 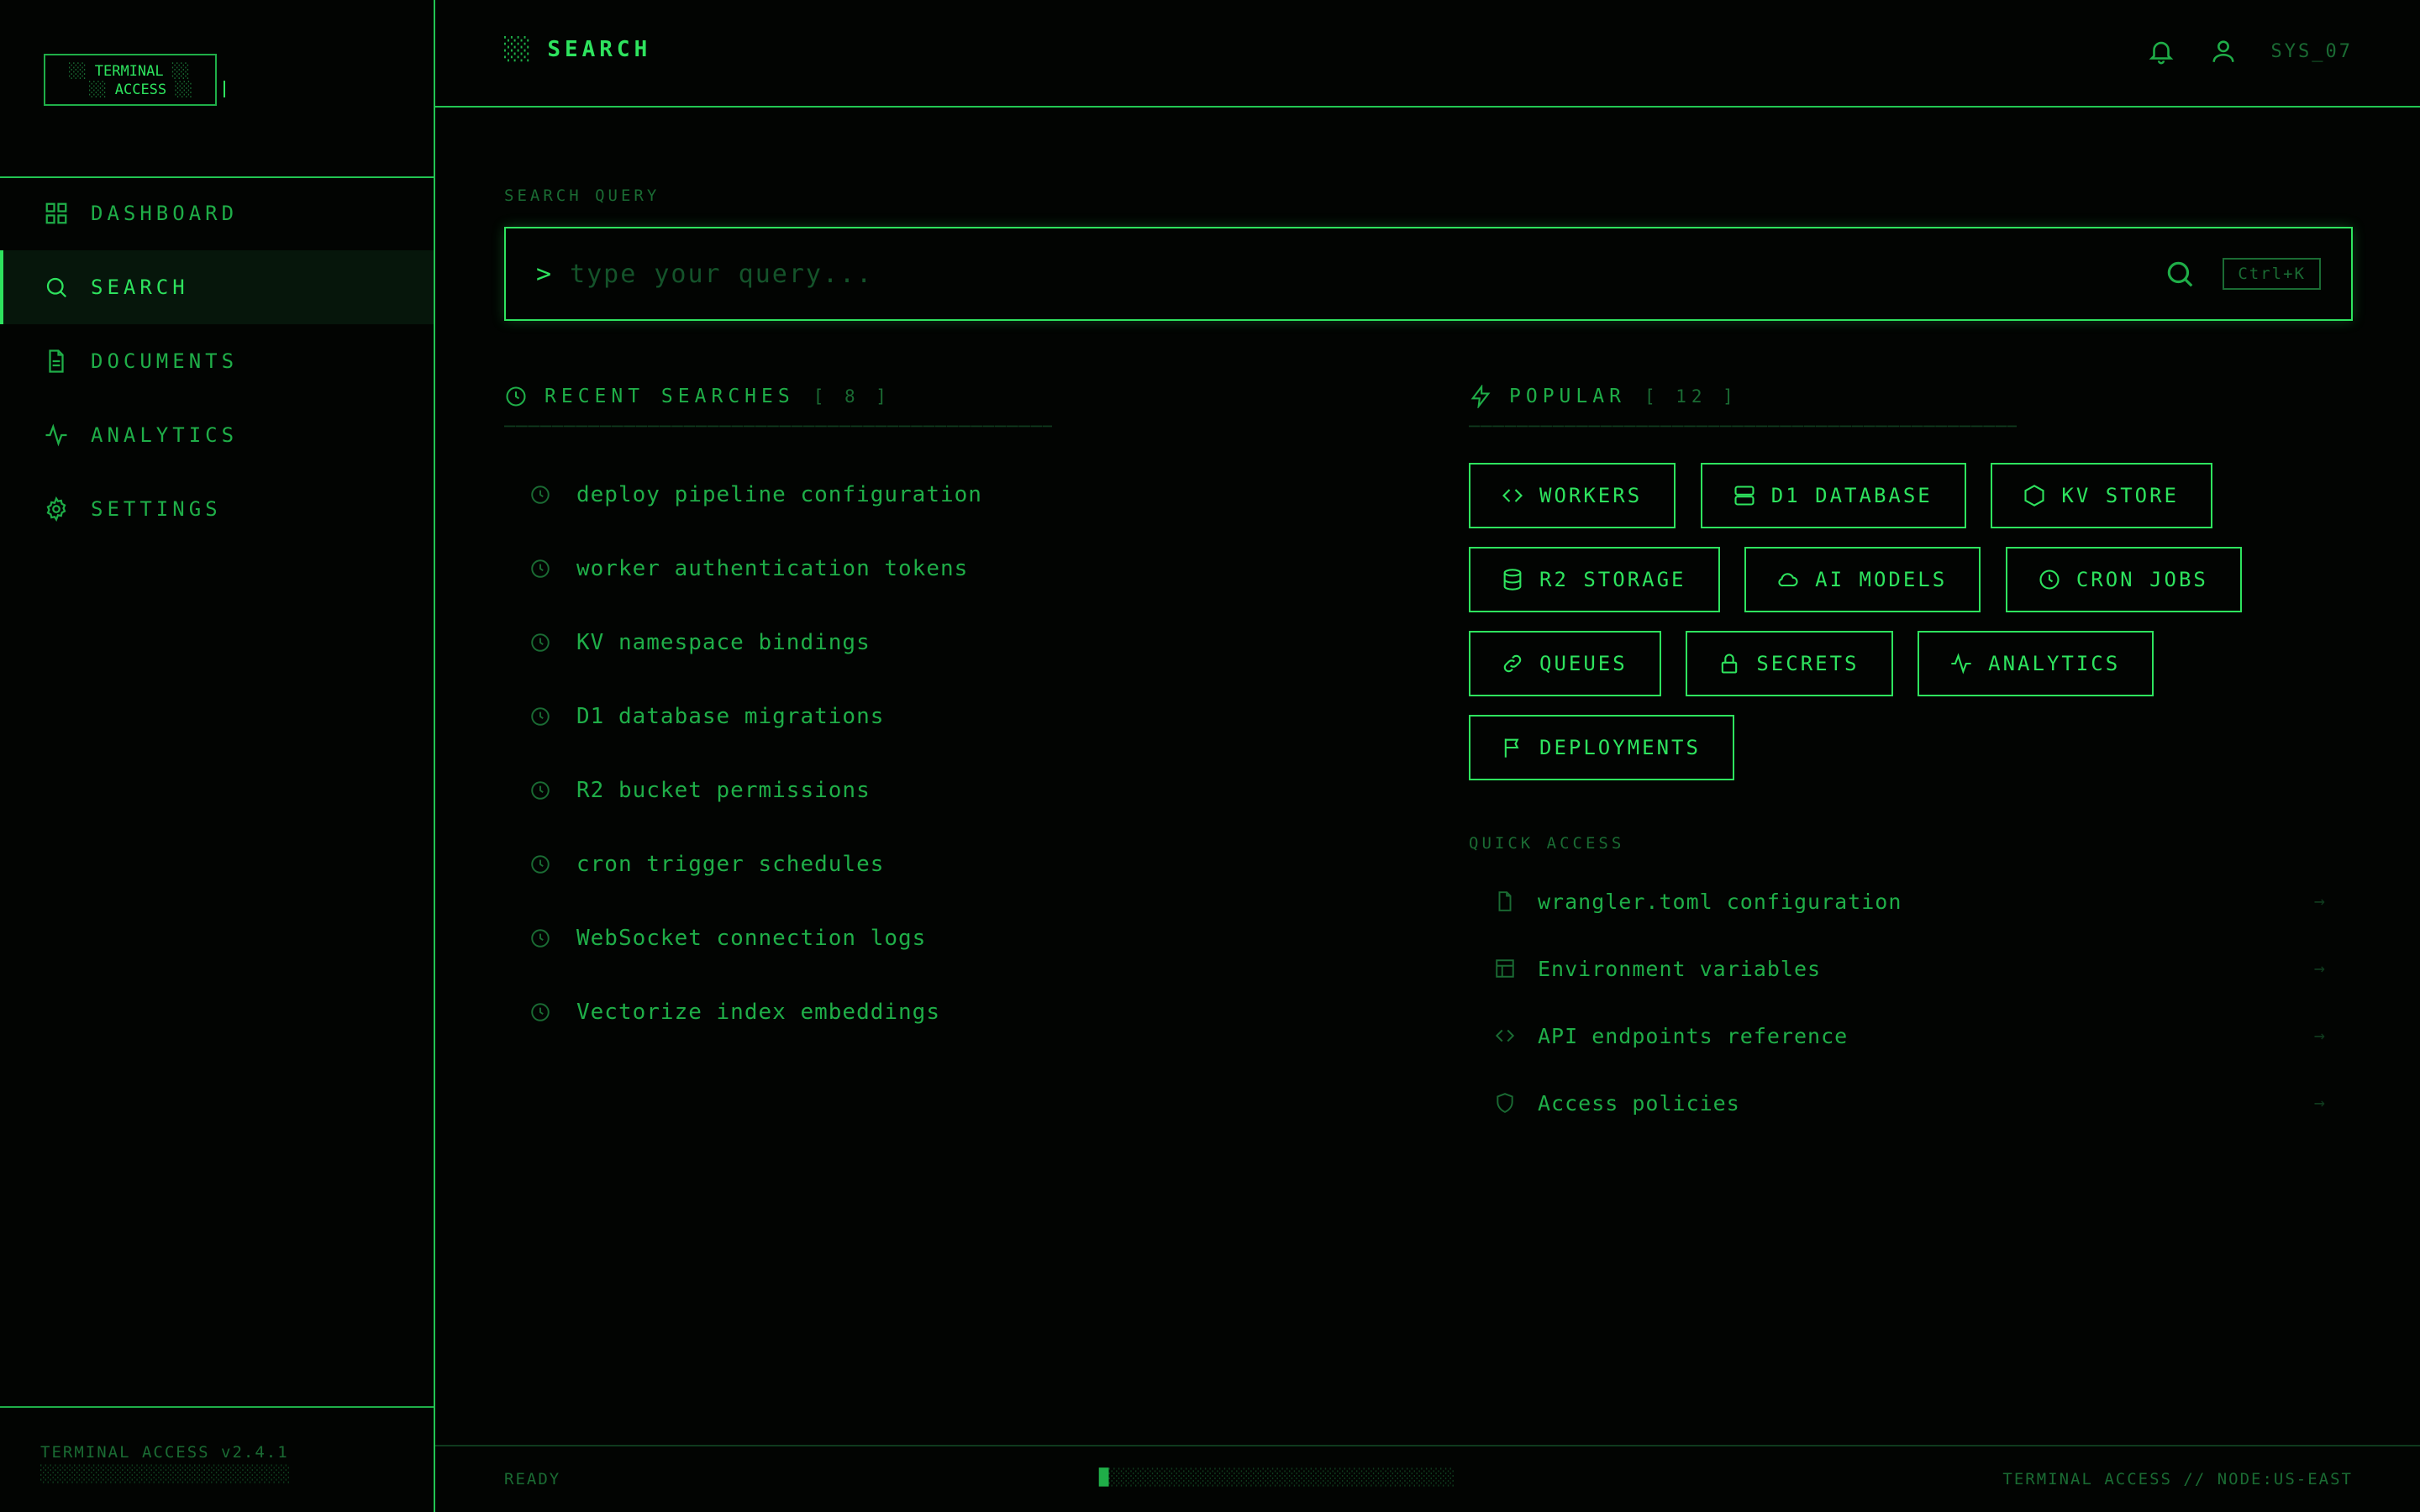 I want to click on quick-access-label: wrangler.toml configuration, so click(x=1720, y=901).